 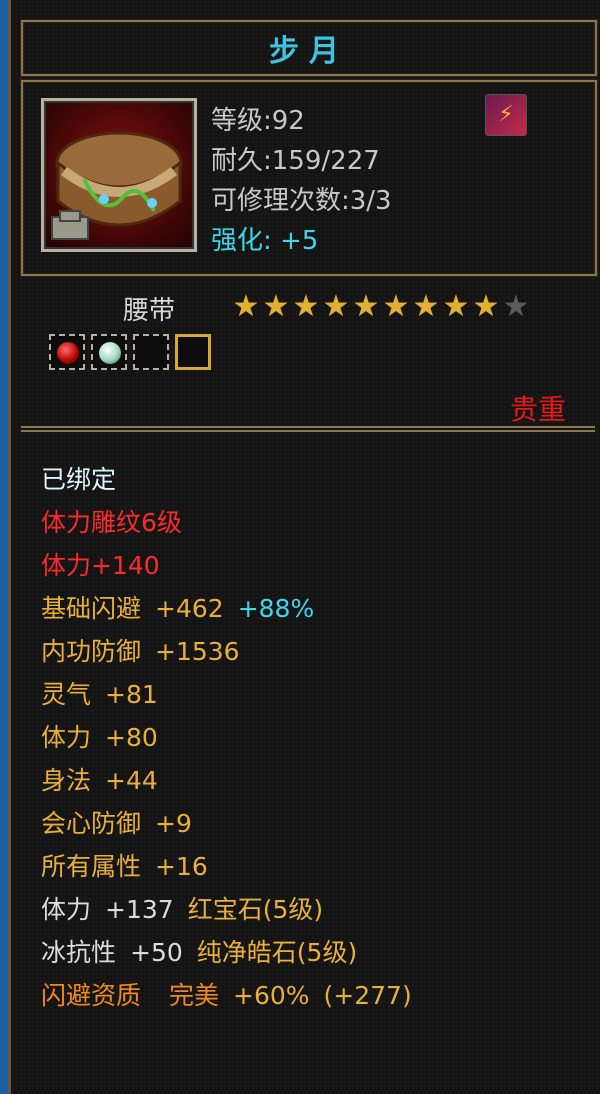 What do you see at coordinates (66, 780) in the screenshot?
I see `attr-name: 身法` at bounding box center [66, 780].